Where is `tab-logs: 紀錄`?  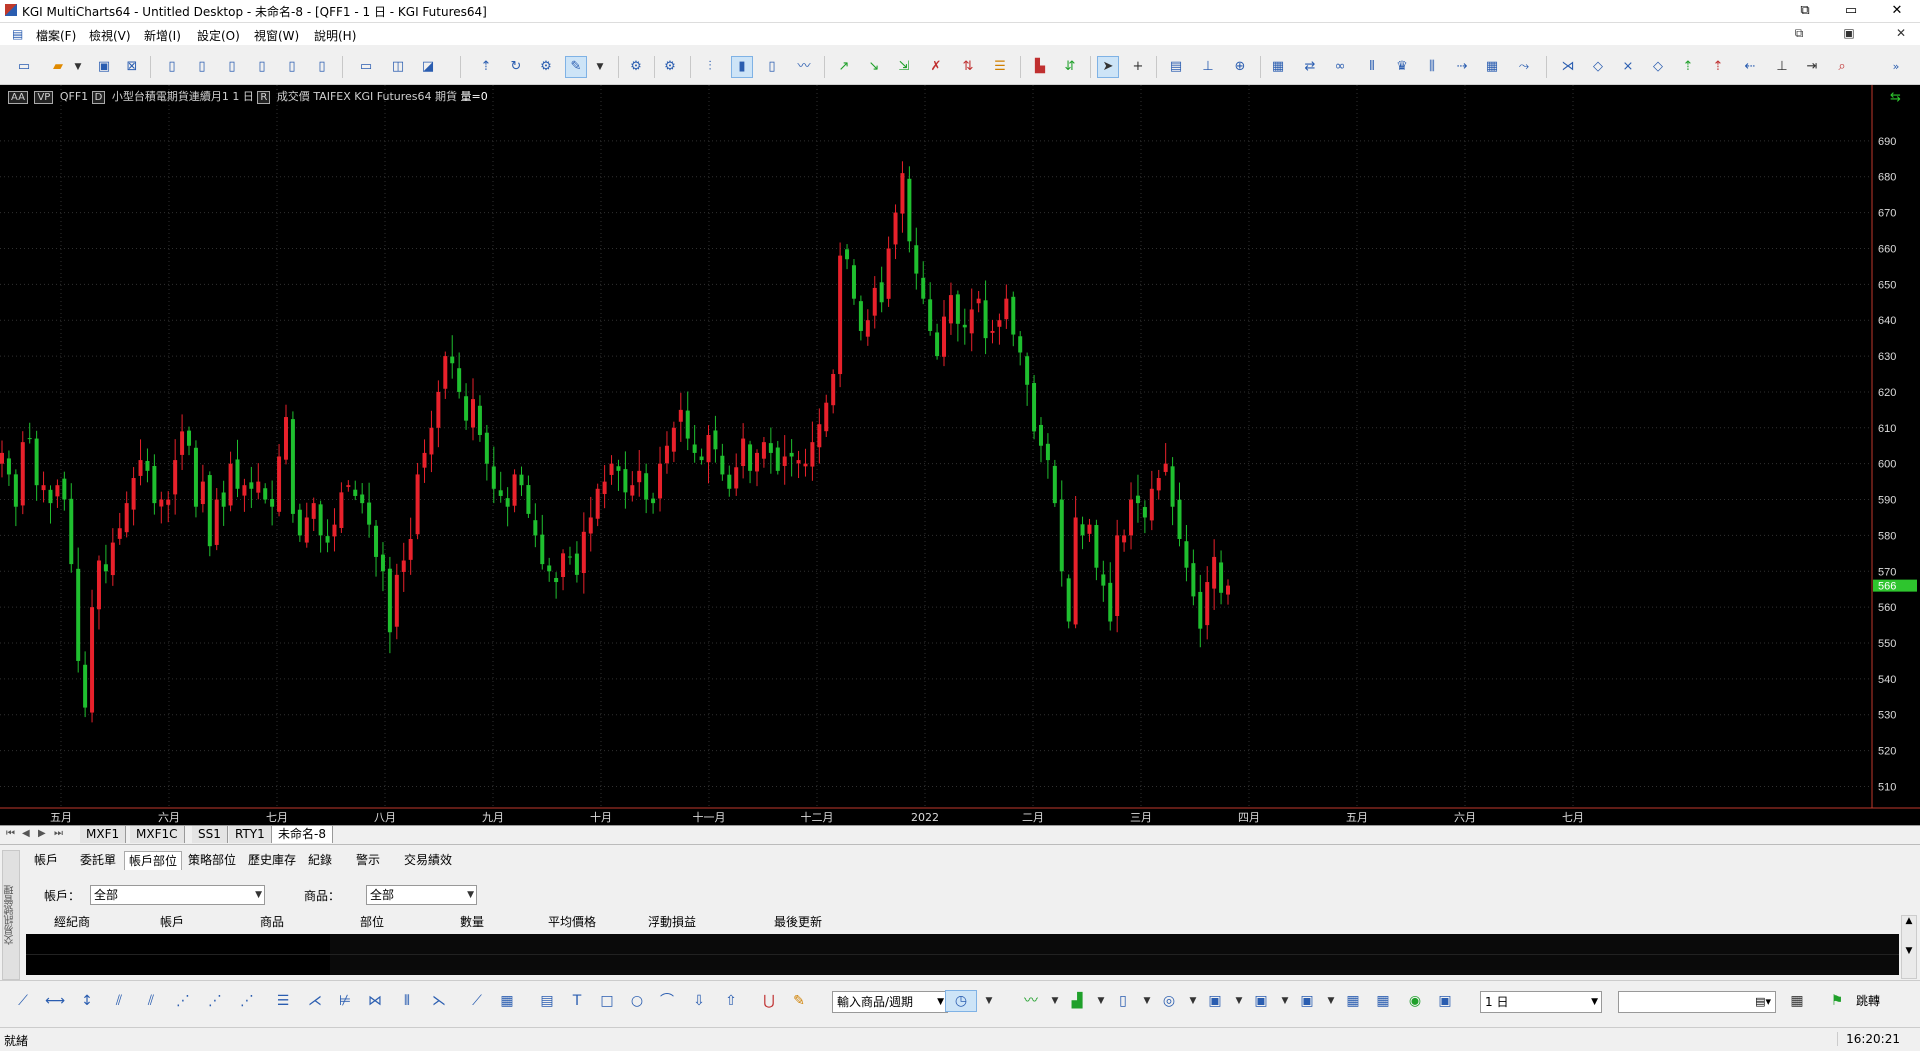
tab-logs: 紀錄 is located at coordinates (320, 860).